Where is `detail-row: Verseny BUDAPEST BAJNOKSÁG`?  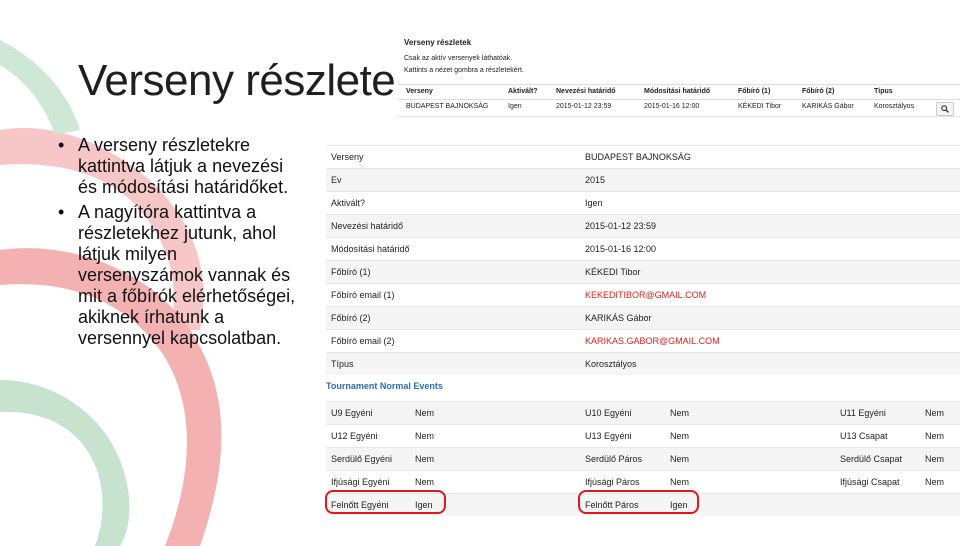
detail-row: Verseny BUDAPEST BAJNOKSÁG is located at coordinates (643, 156).